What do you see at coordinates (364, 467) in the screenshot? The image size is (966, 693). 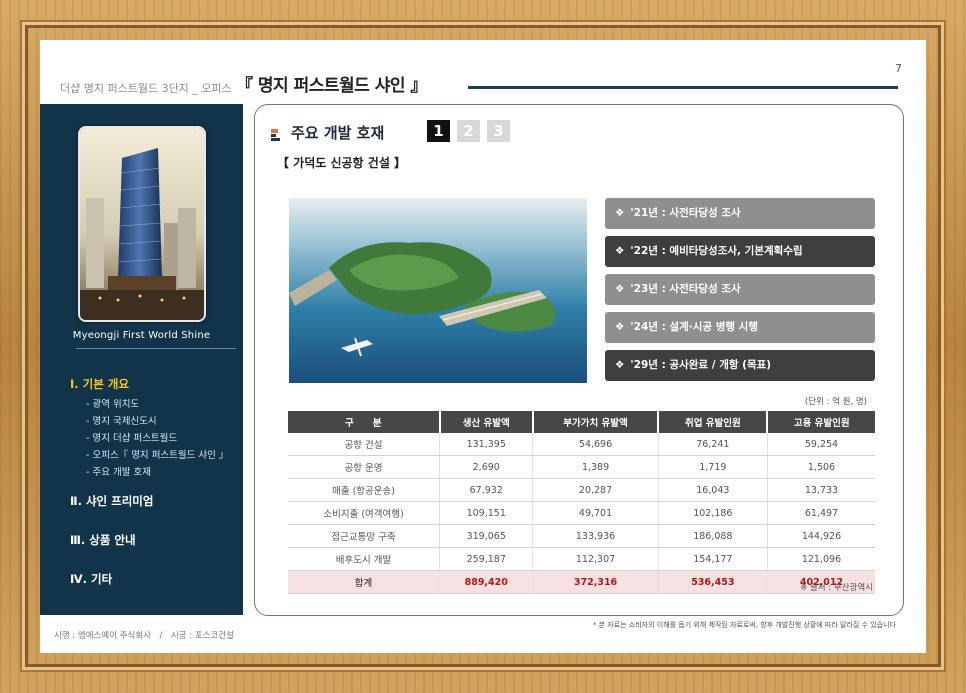 I see `table-cell: 공항 운영` at bounding box center [364, 467].